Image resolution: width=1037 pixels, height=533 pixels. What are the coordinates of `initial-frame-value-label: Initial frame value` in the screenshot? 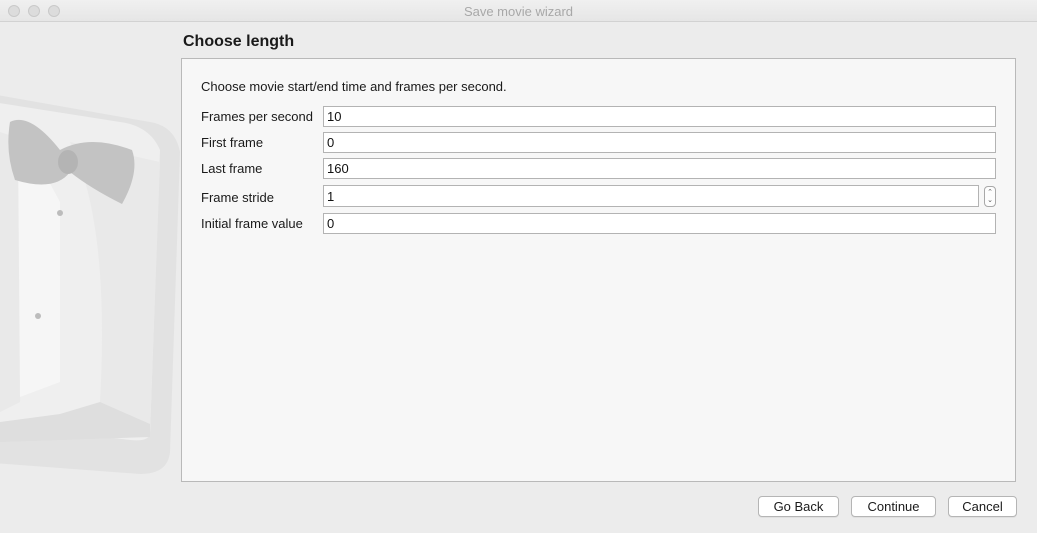 It's located at (252, 223).